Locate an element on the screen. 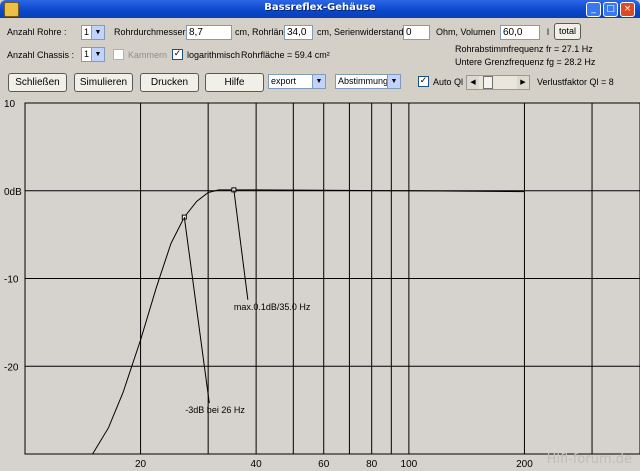 Image resolution: width=640 pixels, height=471 pixels. minimize-button: _ is located at coordinates (593, 9).